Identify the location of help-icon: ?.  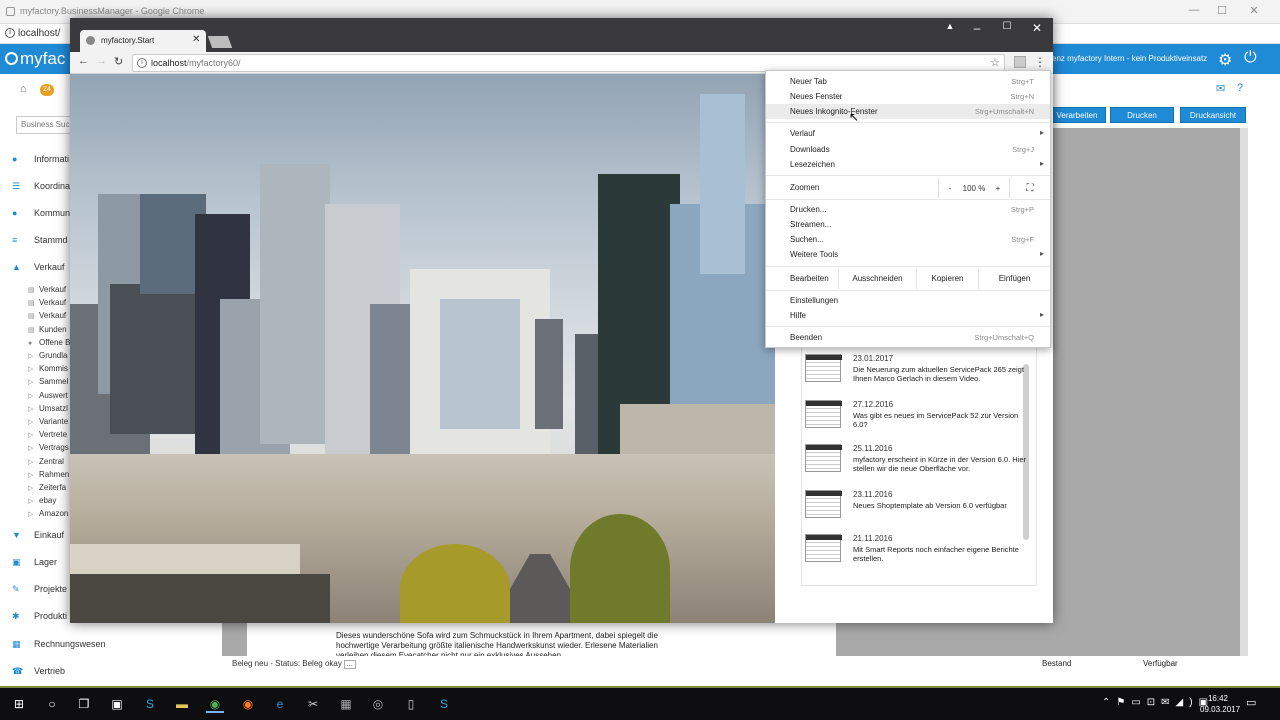
(1240, 88).